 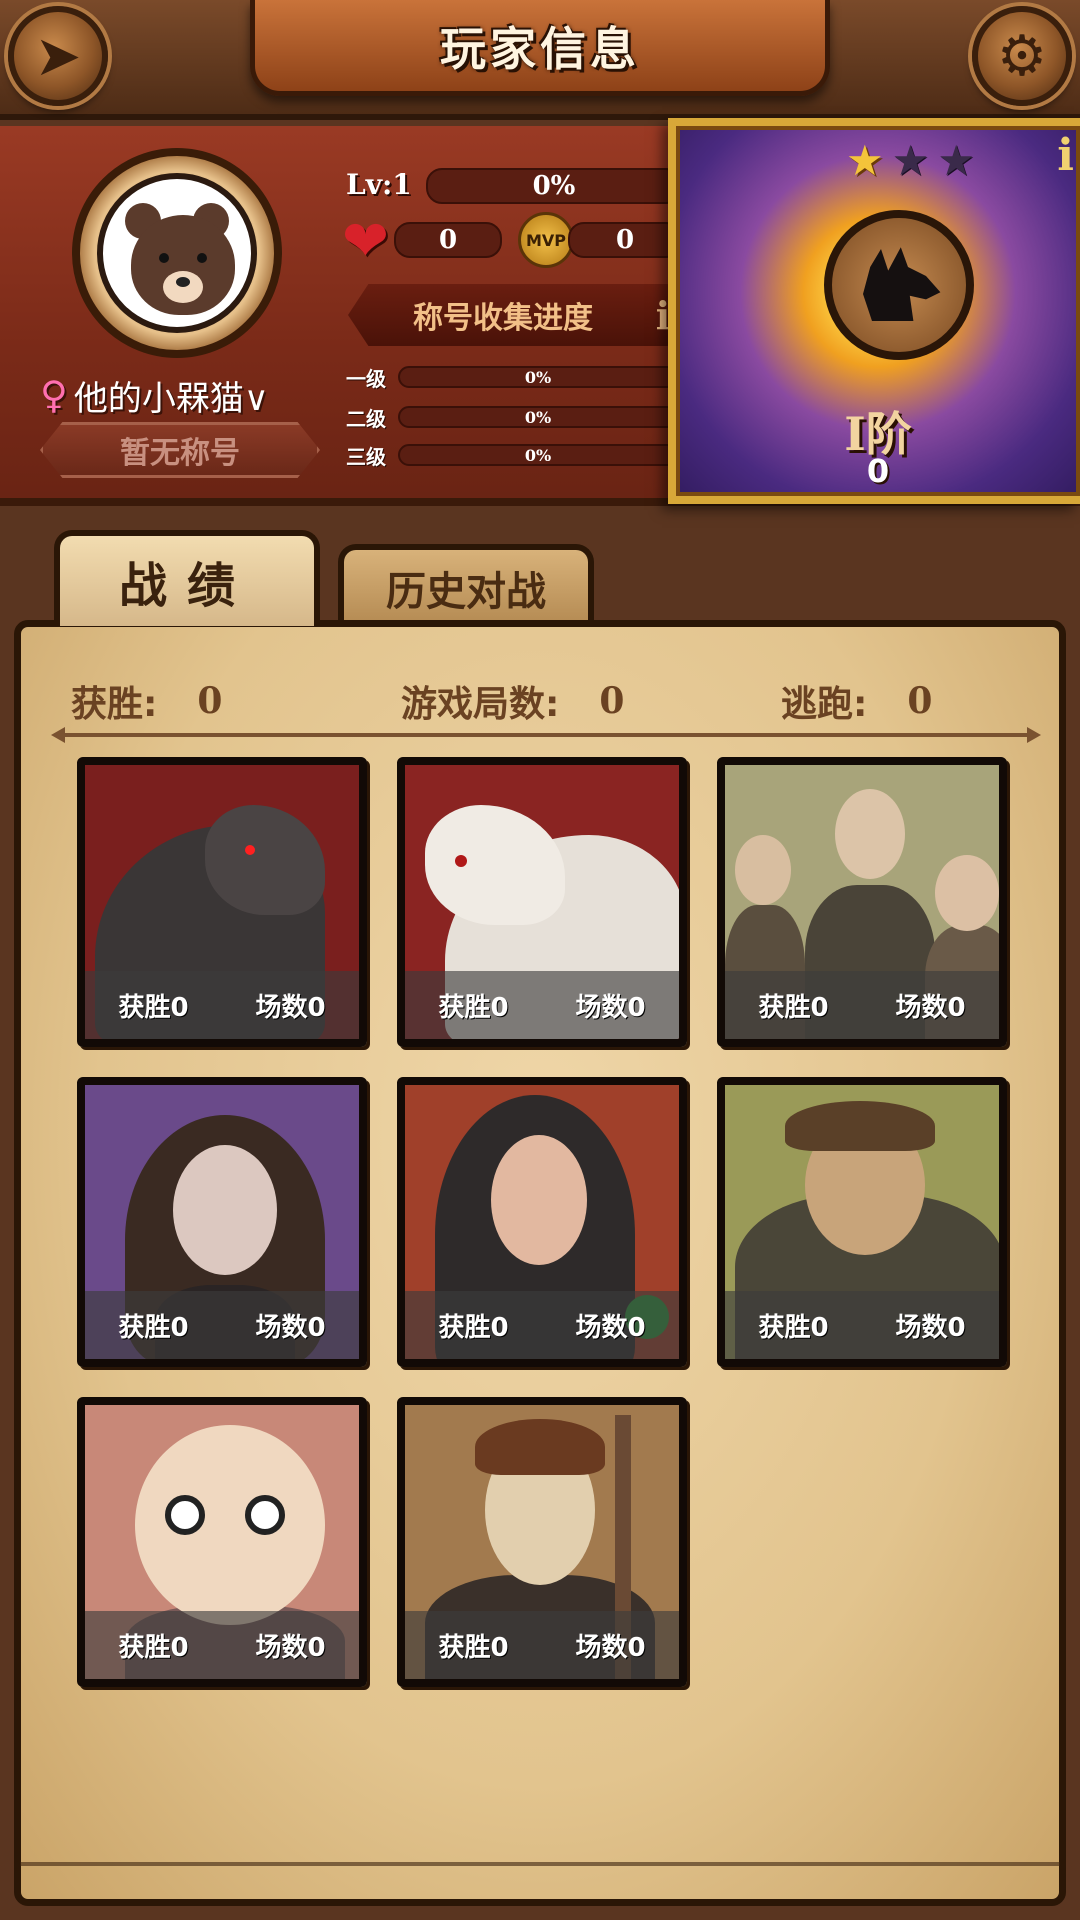 What do you see at coordinates (503, 318) in the screenshot?
I see `title-collection-heading: 称号收集进度` at bounding box center [503, 318].